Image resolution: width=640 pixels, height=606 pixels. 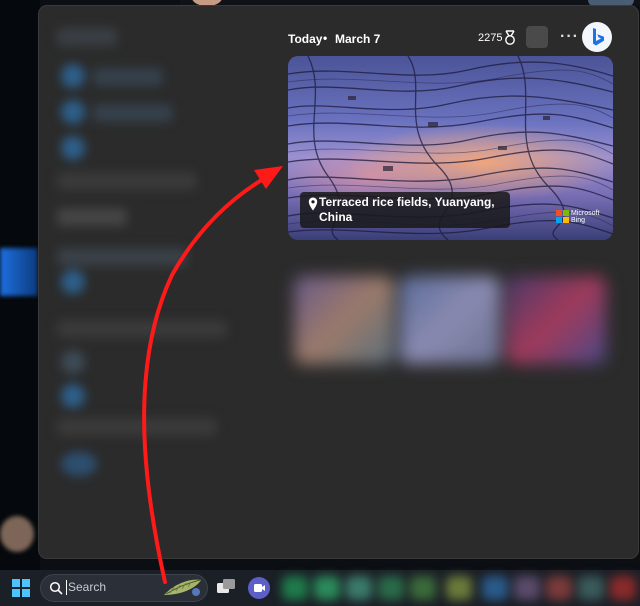 I want to click on more-options-button: ···, so click(x=569, y=37).